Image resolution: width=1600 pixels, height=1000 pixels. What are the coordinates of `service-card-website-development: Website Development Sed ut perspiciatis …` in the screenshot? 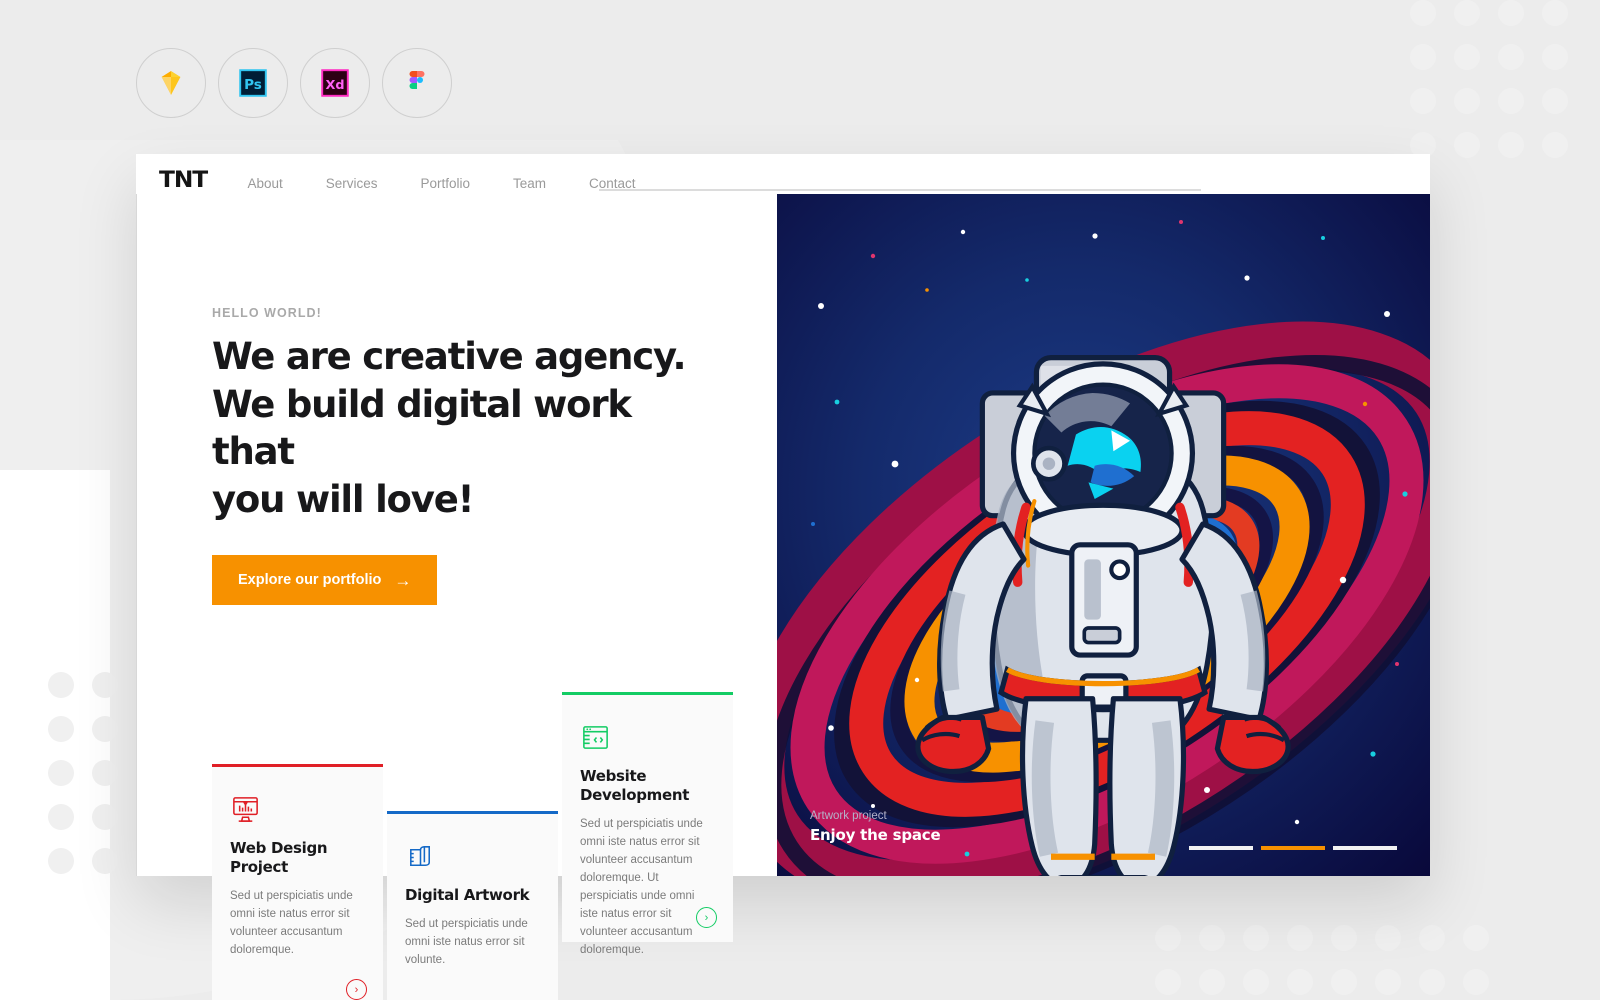 It's located at (647, 824).